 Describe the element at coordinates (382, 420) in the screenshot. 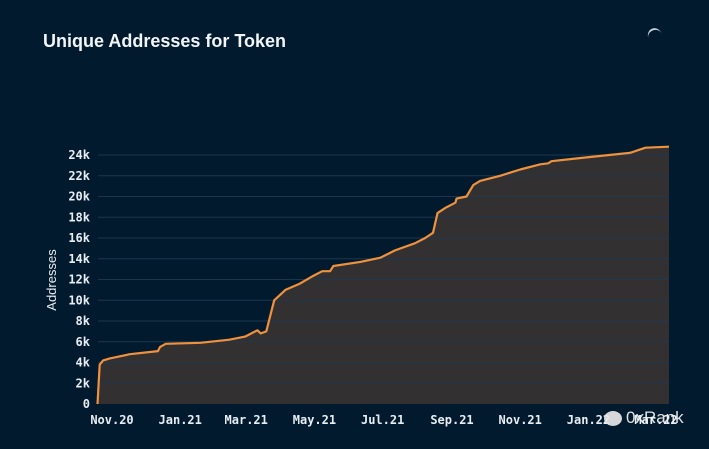

I see `x-tick-label: Jul.21` at that location.